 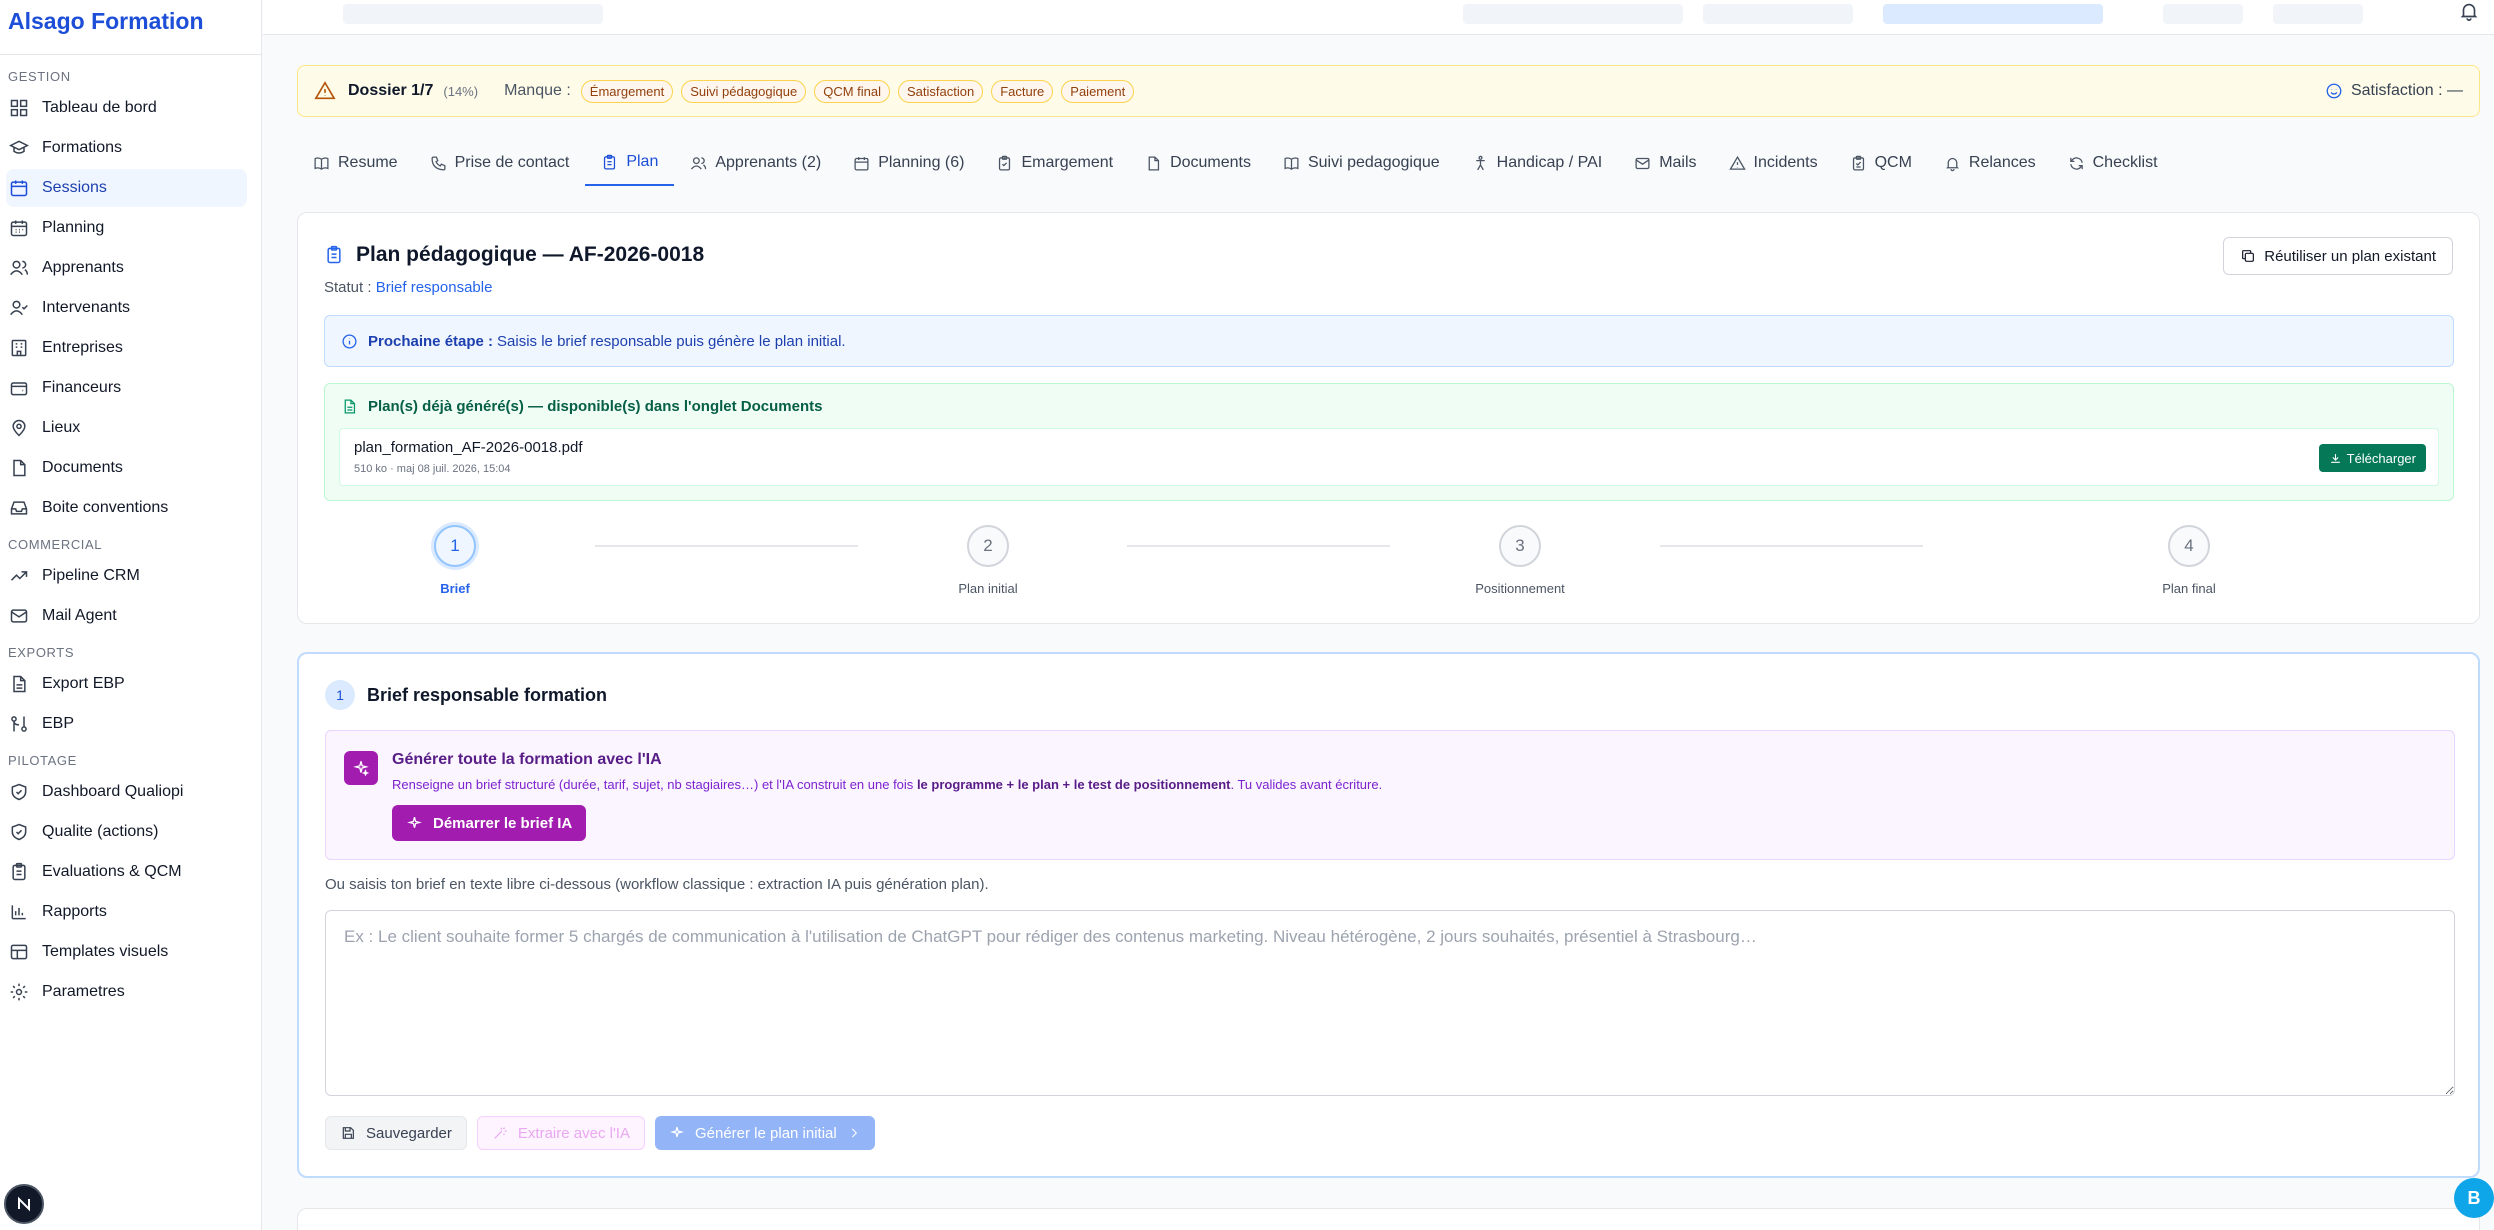 What do you see at coordinates (500, 163) in the screenshot?
I see `tab-prise-de-contact: Prise de contact` at bounding box center [500, 163].